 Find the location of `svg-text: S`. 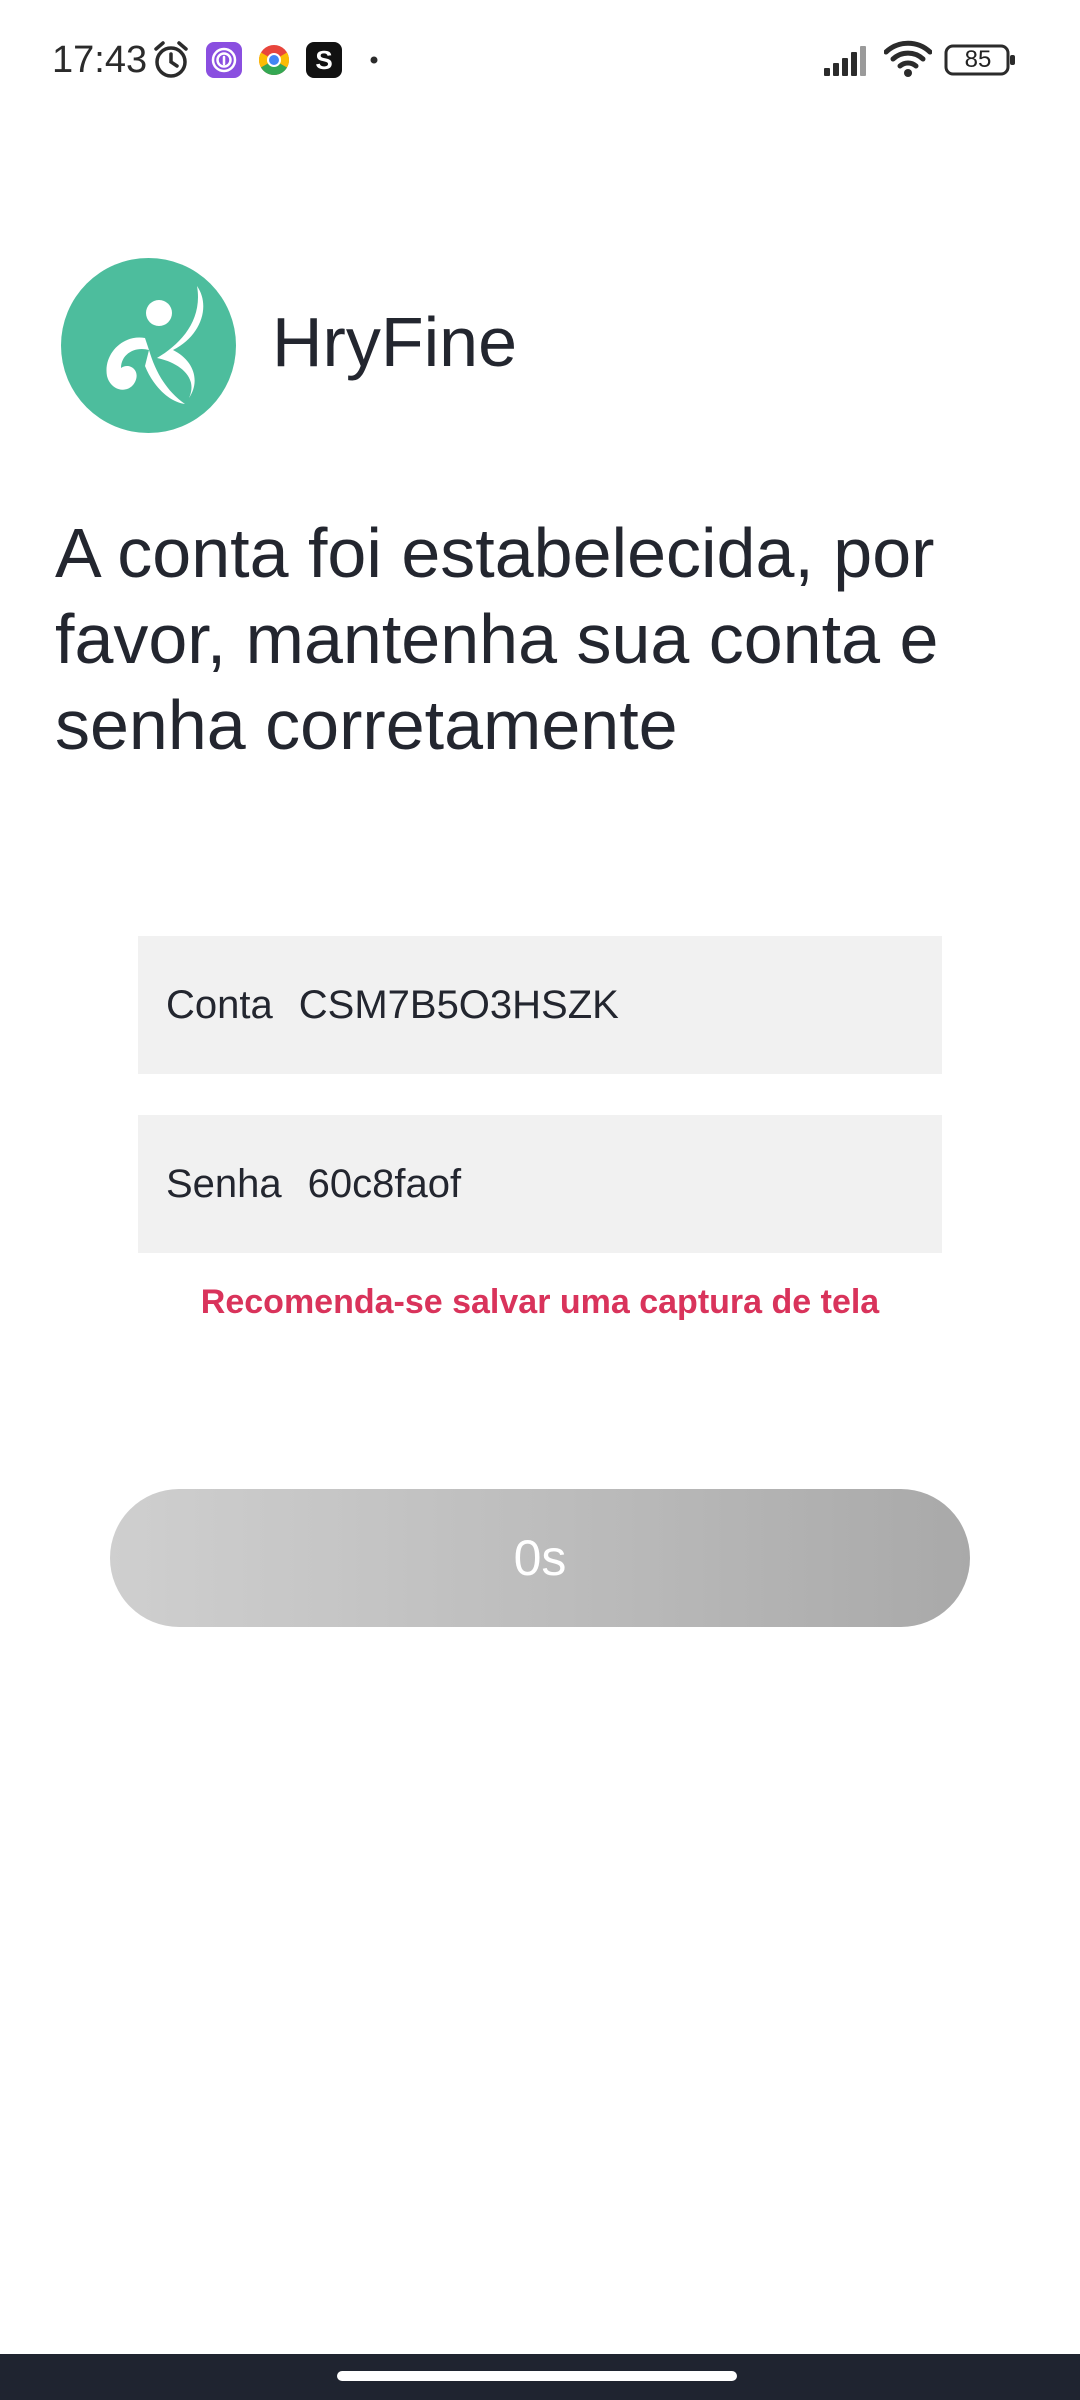

svg-text: S is located at coordinates (323, 60).